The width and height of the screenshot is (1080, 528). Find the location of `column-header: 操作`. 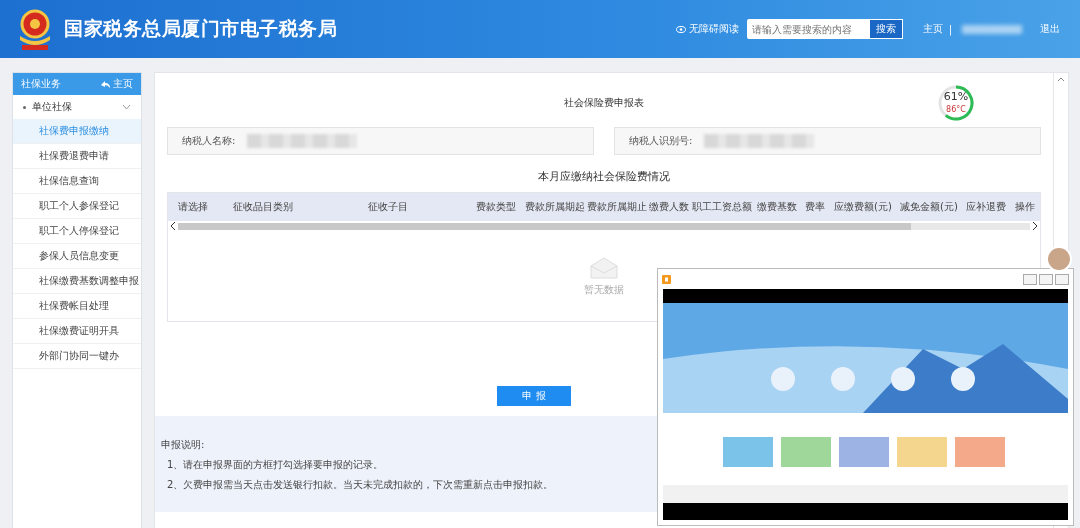

column-header: 操作 is located at coordinates (1025, 207).